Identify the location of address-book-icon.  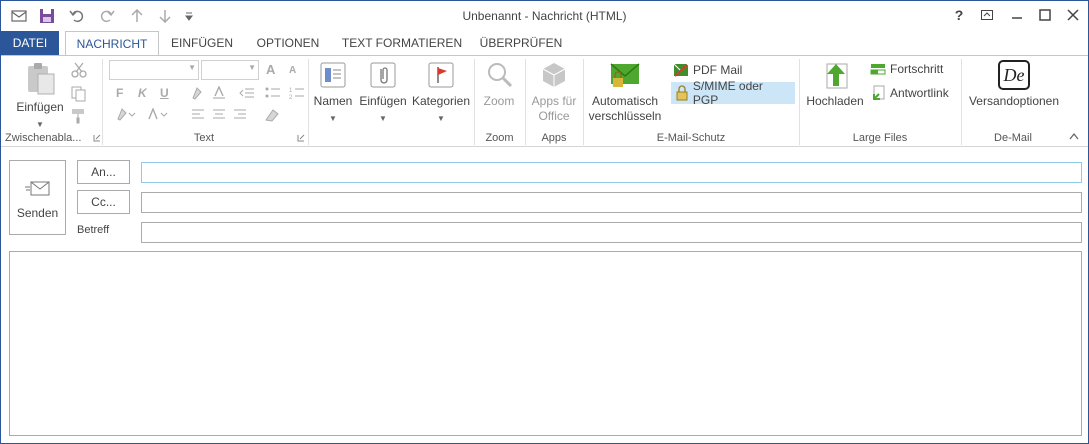
(333, 75).